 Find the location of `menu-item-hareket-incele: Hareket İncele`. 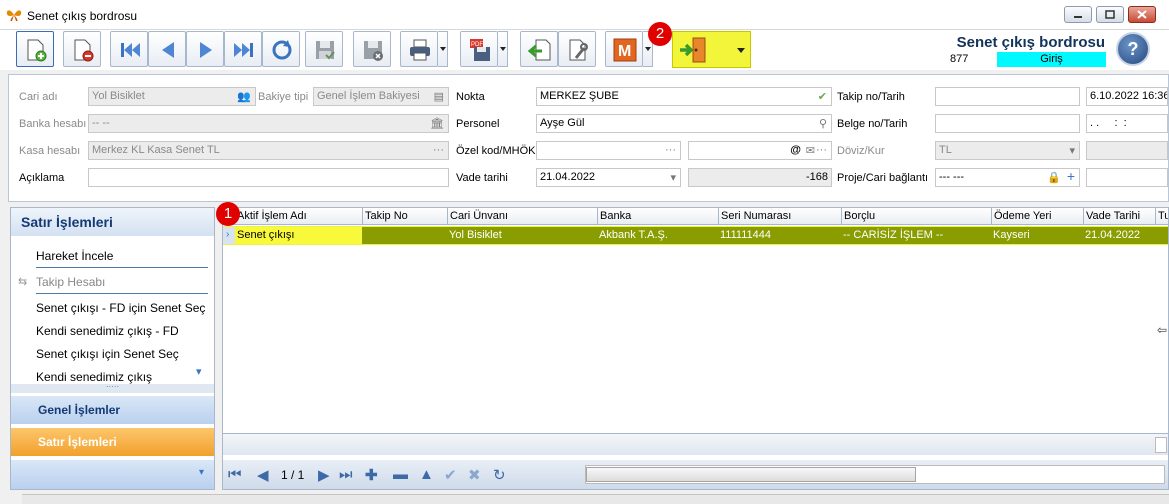

menu-item-hareket-incele: Hareket İncele is located at coordinates (74, 256).